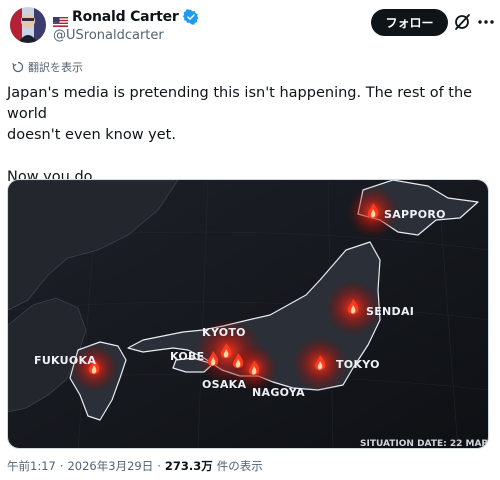 The height and width of the screenshot is (480, 500). Describe the element at coordinates (55, 67) in the screenshot. I see `translate-label: 翻訳を表示` at that location.